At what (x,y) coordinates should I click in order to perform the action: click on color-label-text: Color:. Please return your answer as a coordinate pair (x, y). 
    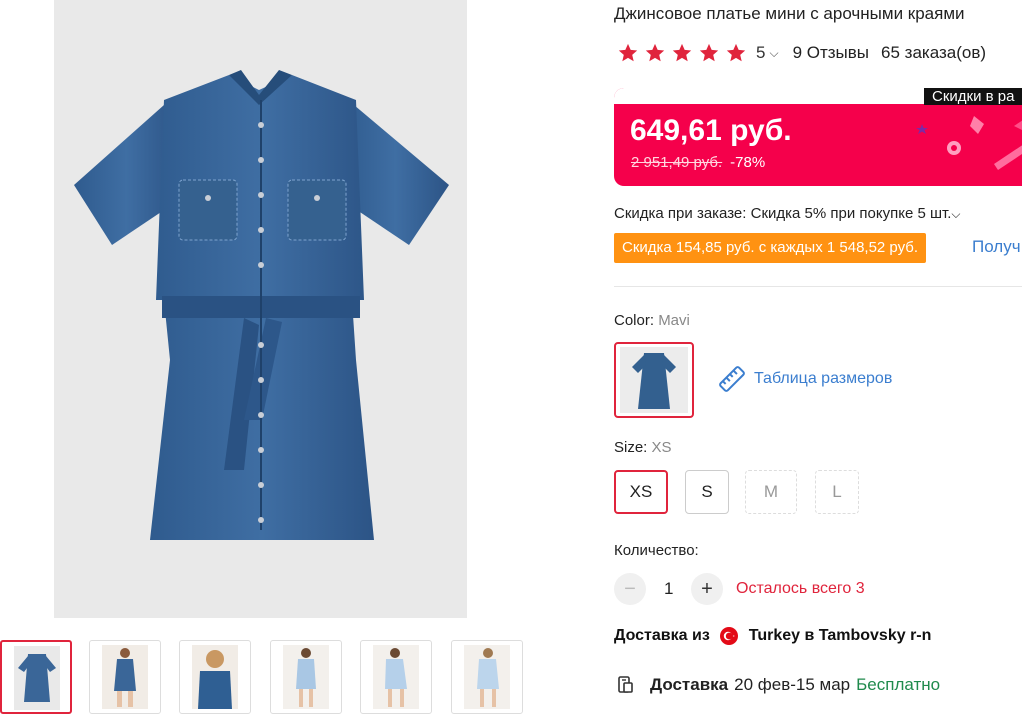
    Looking at the image, I should click on (636, 320).